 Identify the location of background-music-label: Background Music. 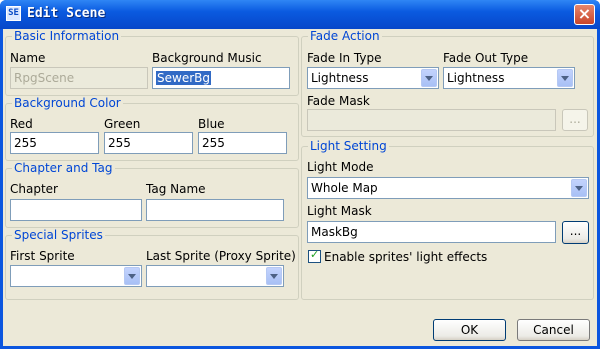
(207, 58).